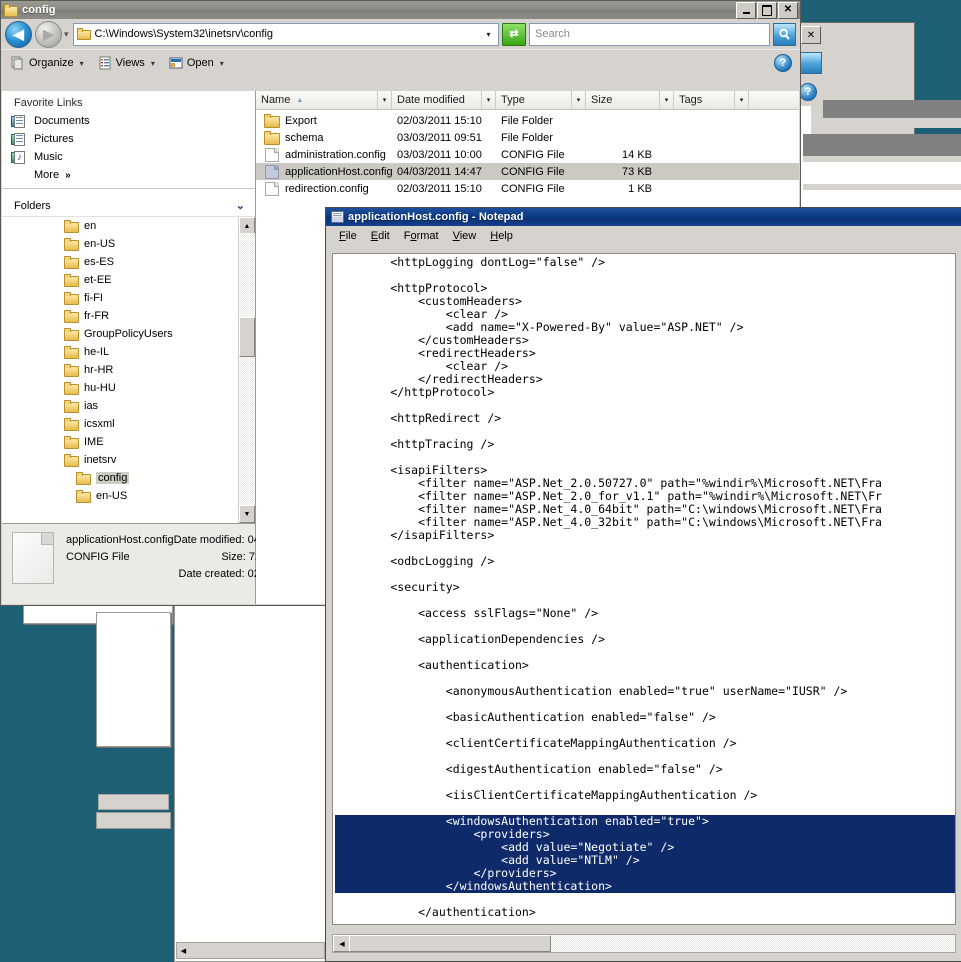  What do you see at coordinates (128, 192) in the screenshot?
I see `nav-pane-splitter` at bounding box center [128, 192].